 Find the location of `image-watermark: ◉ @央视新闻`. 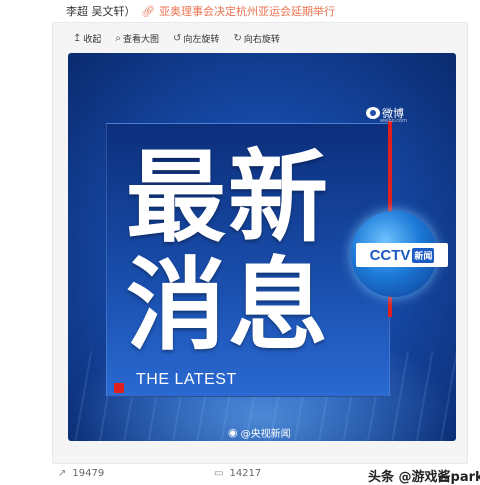

image-watermark: ◉ @央视新闻 is located at coordinates (259, 432).